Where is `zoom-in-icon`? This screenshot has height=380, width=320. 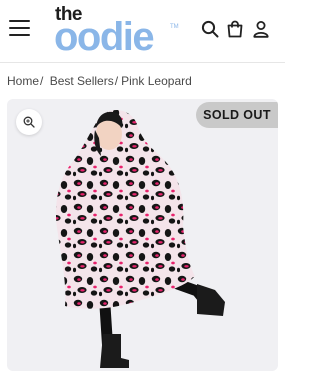 zoom-in-icon is located at coordinates (29, 122).